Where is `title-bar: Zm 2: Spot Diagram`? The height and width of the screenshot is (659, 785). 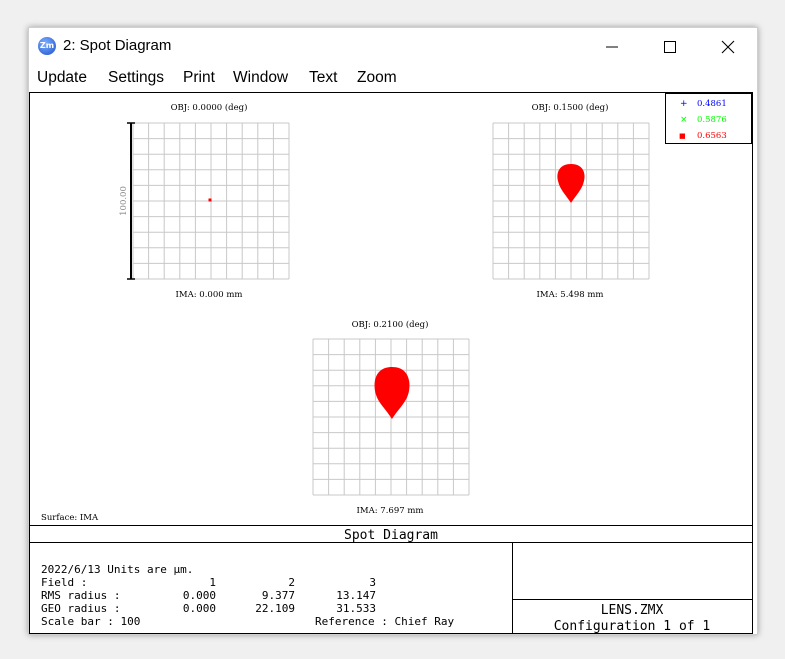
title-bar: Zm 2: Spot Diagram is located at coordinates (393, 46).